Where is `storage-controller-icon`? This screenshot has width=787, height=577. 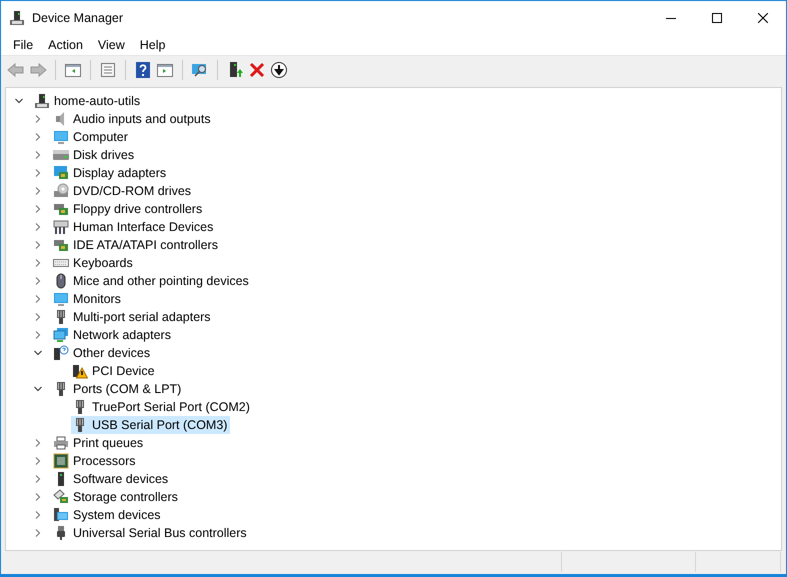 storage-controller-icon is located at coordinates (61, 497).